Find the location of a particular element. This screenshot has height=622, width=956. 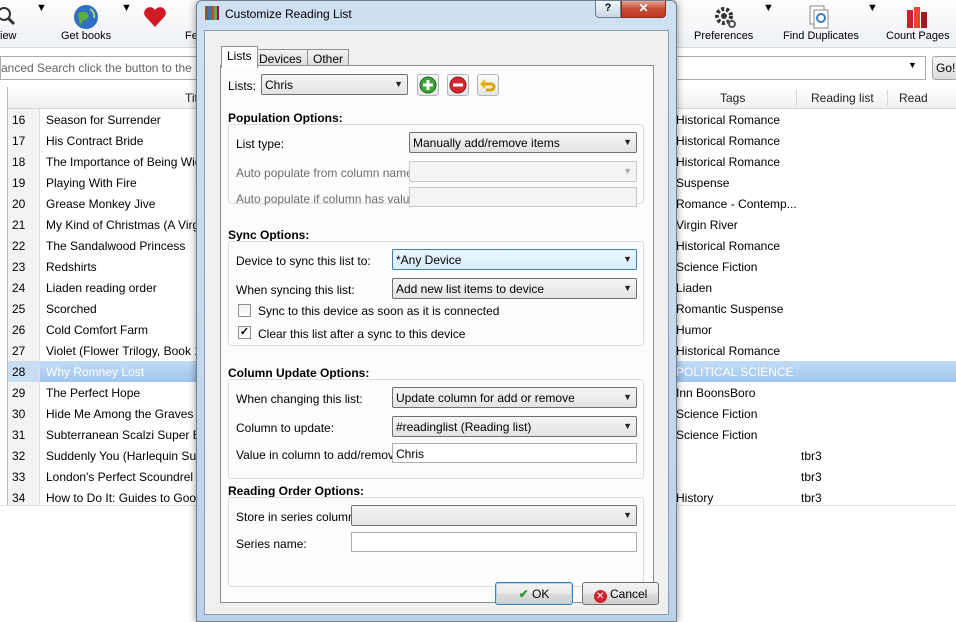

calibre-app-icon is located at coordinates (212, 13).